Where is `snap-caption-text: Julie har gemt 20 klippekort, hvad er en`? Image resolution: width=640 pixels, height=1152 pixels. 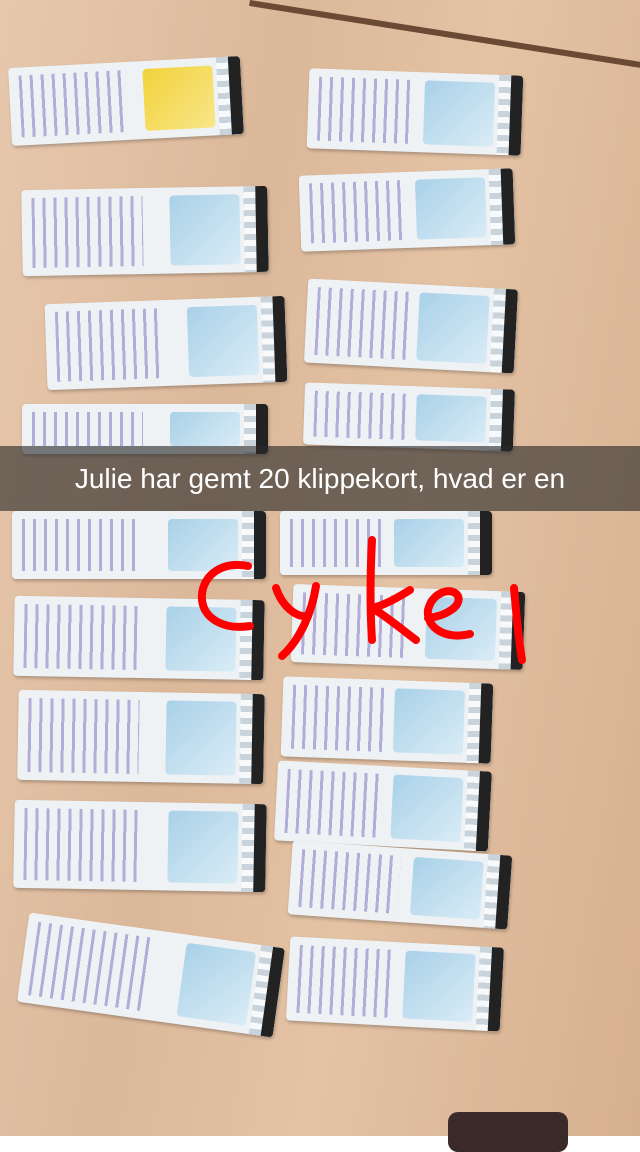
snap-caption-text: Julie har gemt 20 klippekort, hvad er en is located at coordinates (320, 478).